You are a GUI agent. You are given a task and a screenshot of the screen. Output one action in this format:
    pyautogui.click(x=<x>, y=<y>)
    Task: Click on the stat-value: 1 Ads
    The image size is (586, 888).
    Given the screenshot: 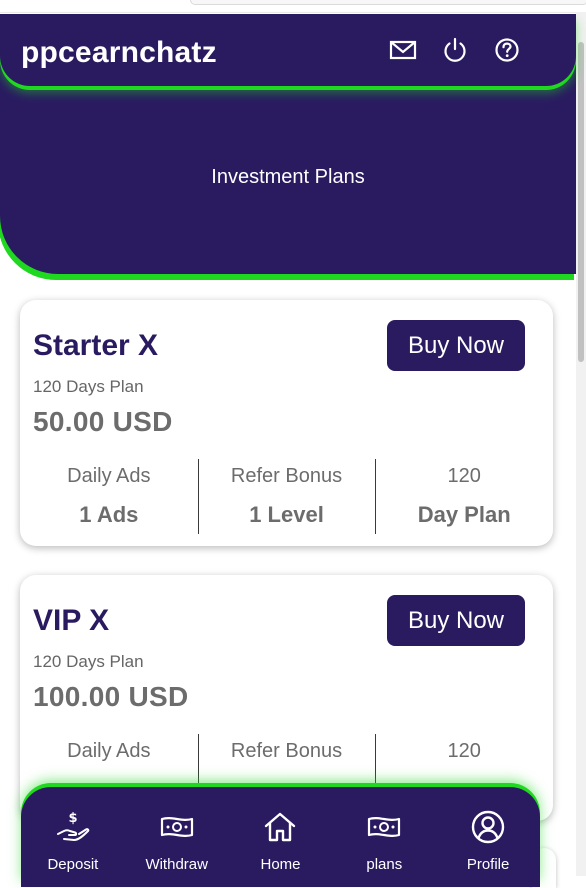 What is the action you would take?
    pyautogui.click(x=109, y=514)
    